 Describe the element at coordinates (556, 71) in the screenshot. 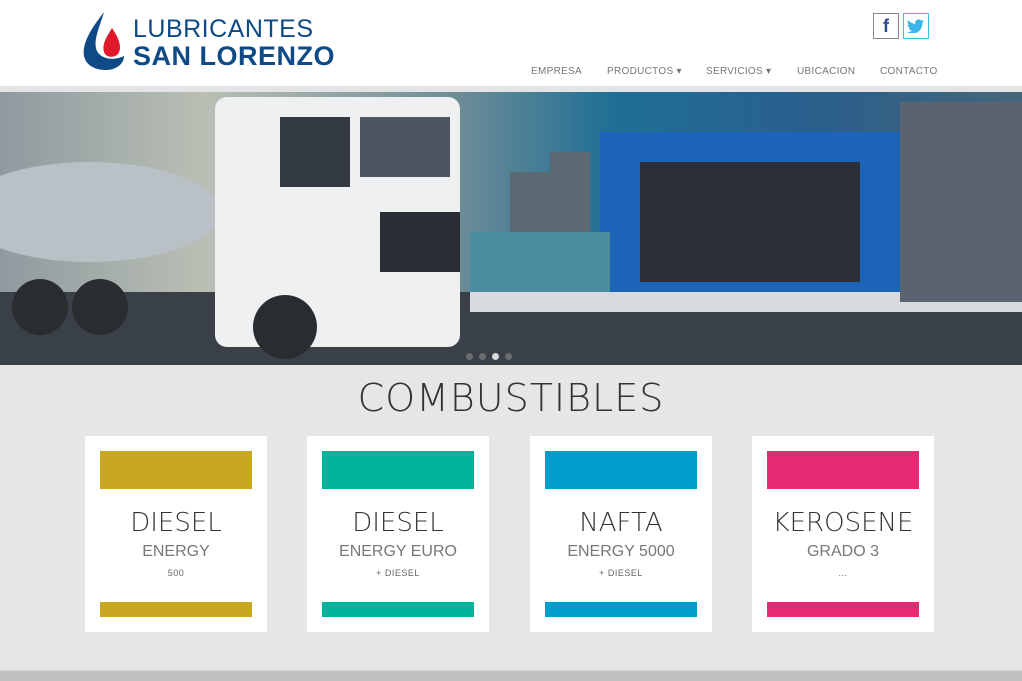

I see `nav-empresa: EMPRESA` at that location.